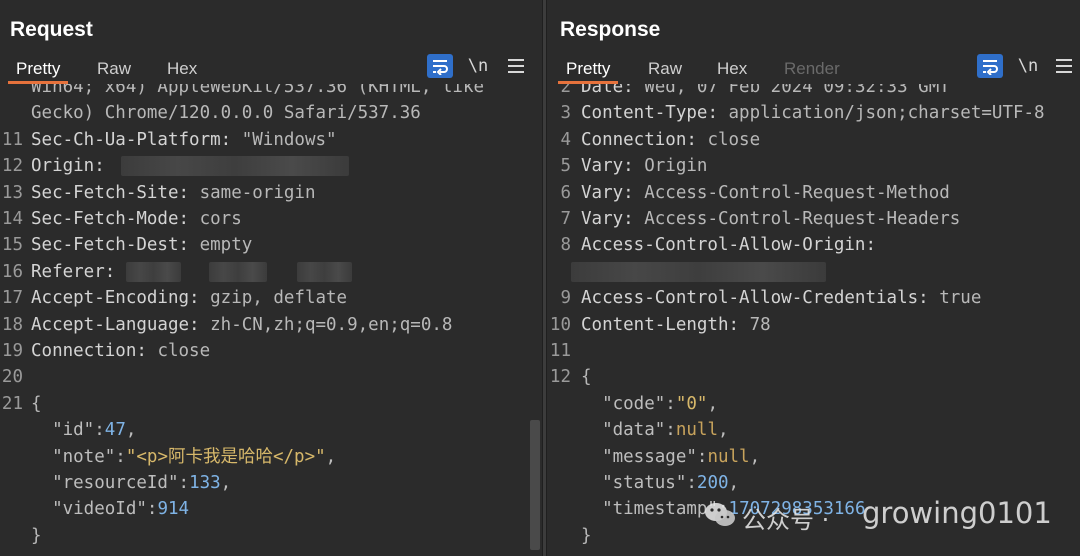  Describe the element at coordinates (110, 509) in the screenshot. I see `code-text: "videoId":914` at that location.